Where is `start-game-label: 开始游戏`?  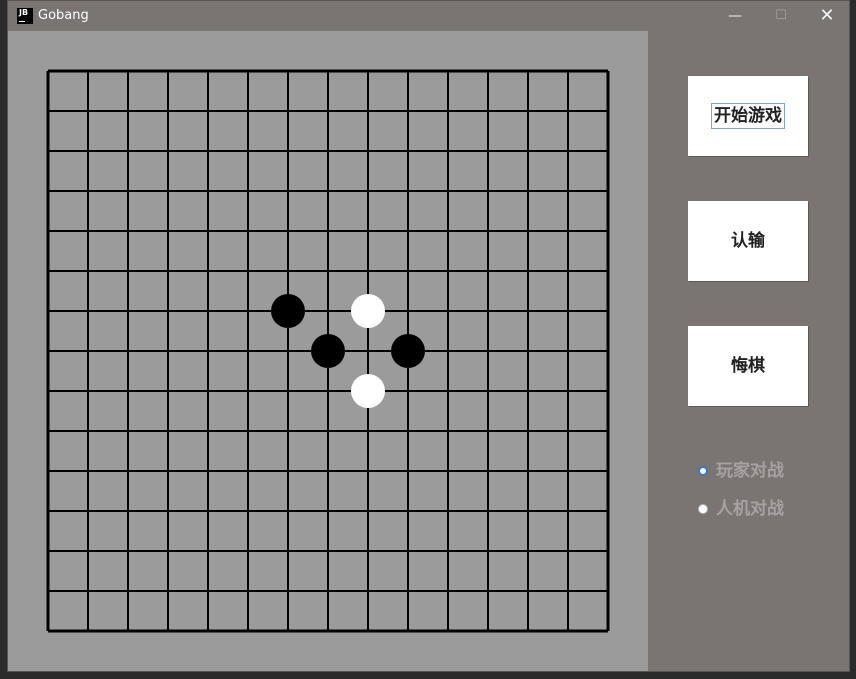 start-game-label: 开始游戏 is located at coordinates (748, 116).